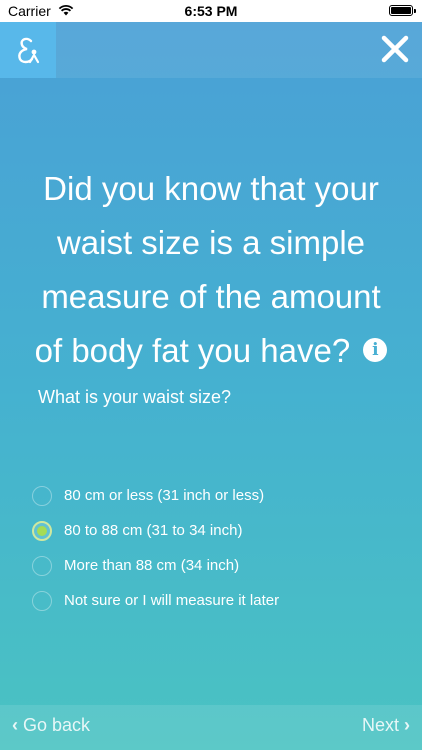 Image resolution: width=422 pixels, height=750 pixels. I want to click on close-icon, so click(395, 49).